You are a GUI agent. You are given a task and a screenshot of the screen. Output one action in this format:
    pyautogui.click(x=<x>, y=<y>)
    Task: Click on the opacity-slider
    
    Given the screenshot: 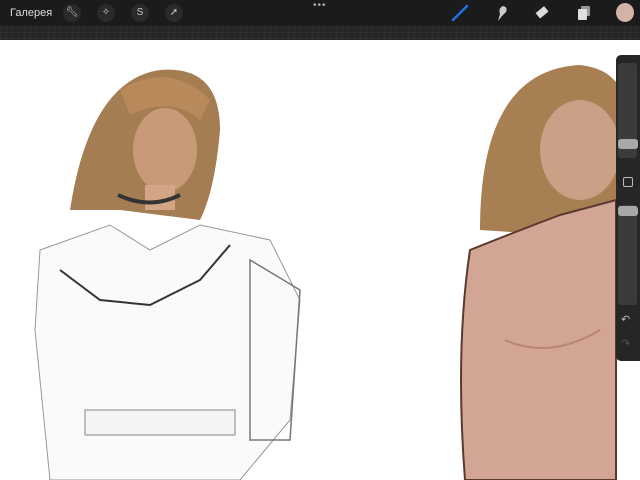 What is the action you would take?
    pyautogui.click(x=627, y=255)
    